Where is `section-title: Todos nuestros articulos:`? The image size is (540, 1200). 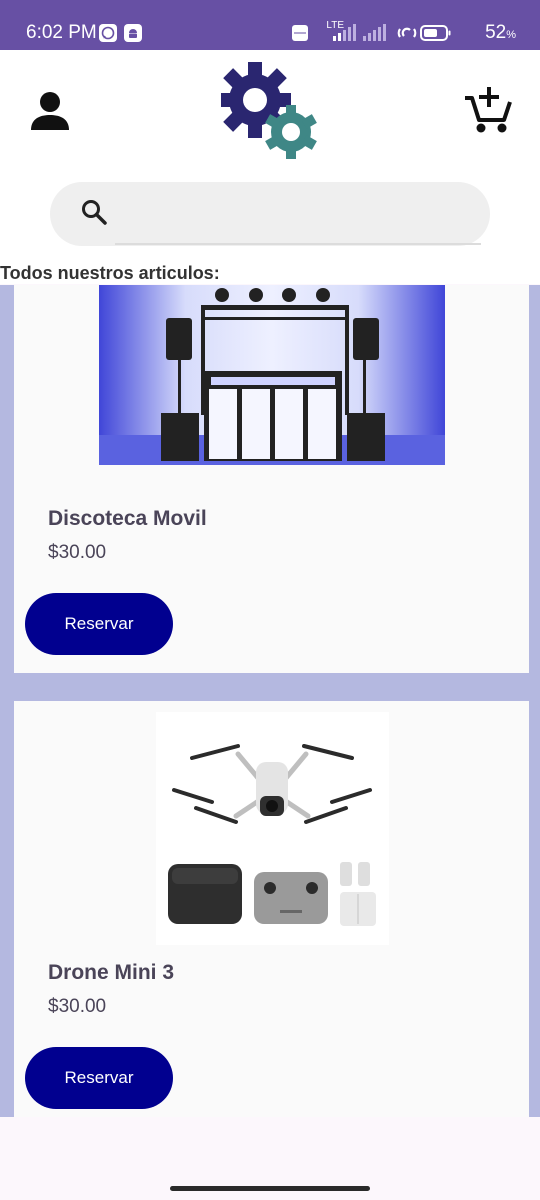 section-title: Todos nuestros articulos: is located at coordinates (110, 273).